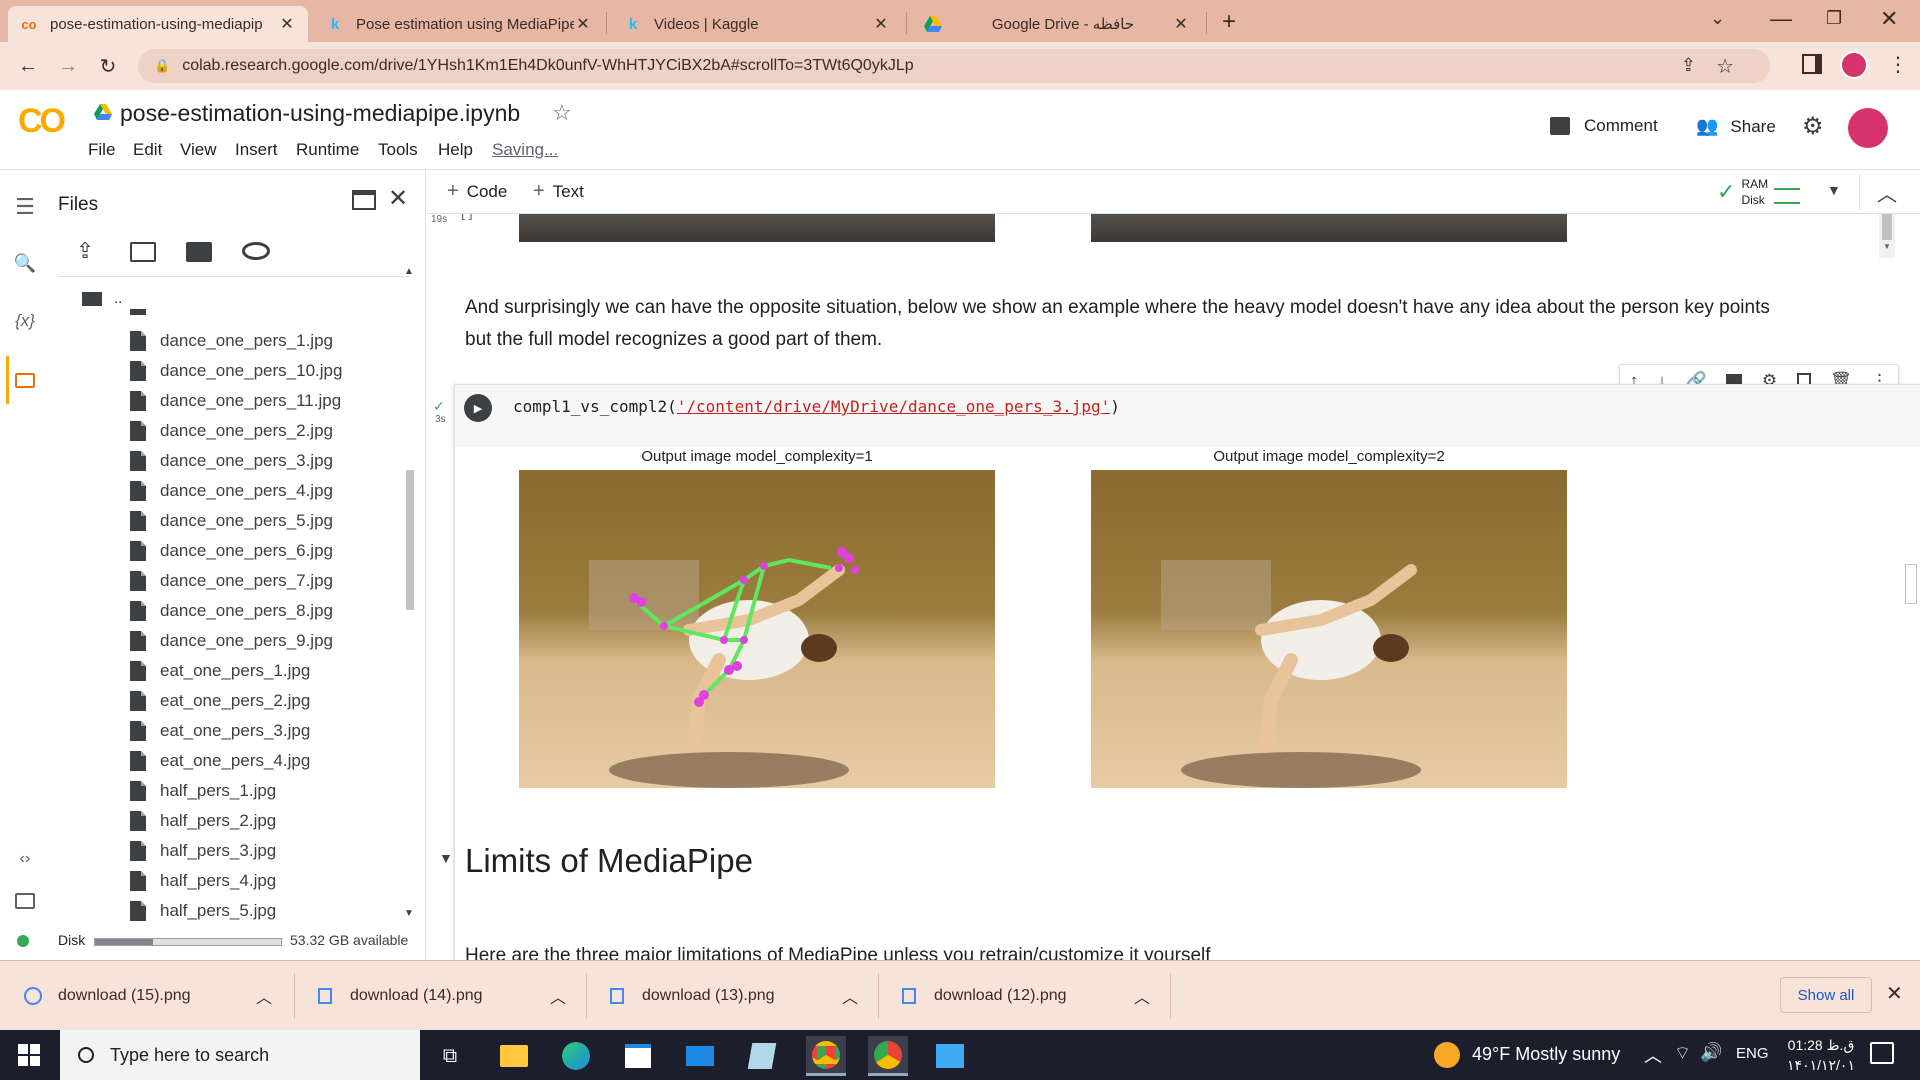 The width and height of the screenshot is (1920, 1080). I want to click on weather-text: 49°F Mostly sunny, so click(1546, 1054).